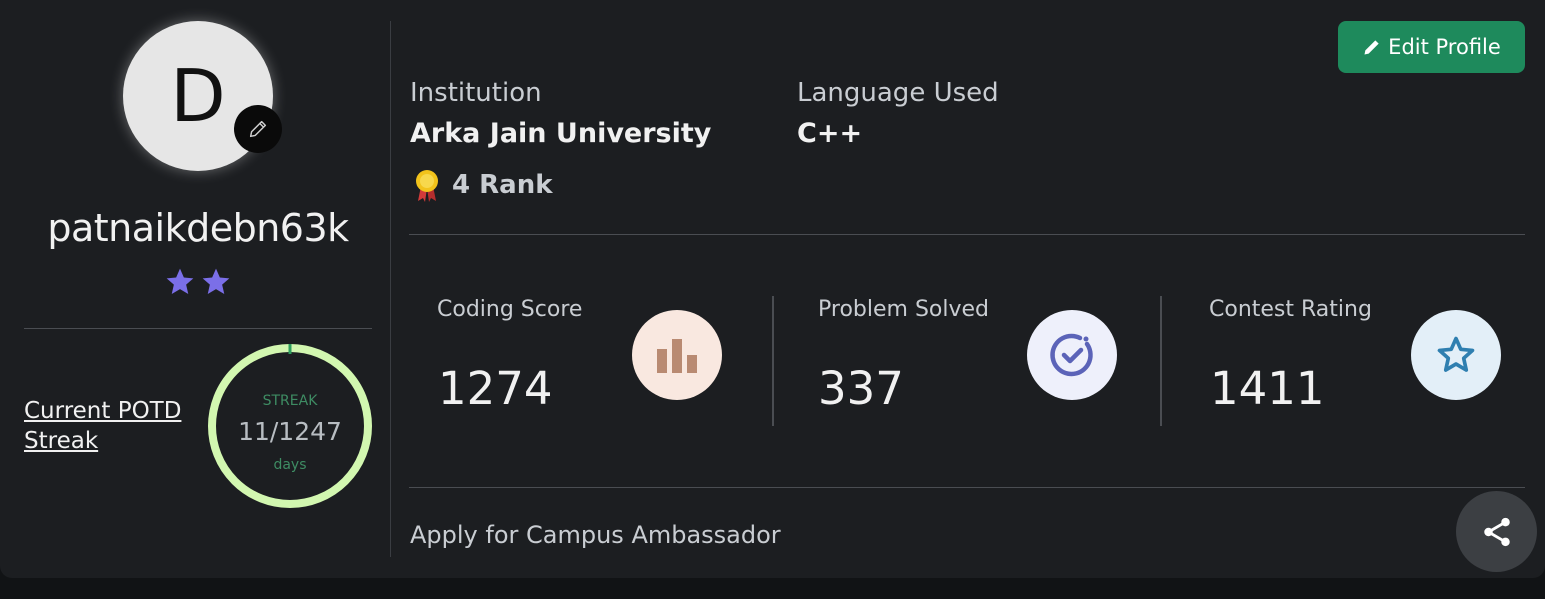 Image resolution: width=1545 pixels, height=599 pixels. What do you see at coordinates (290, 431) in the screenshot?
I see `streak-count: 11/1247` at bounding box center [290, 431].